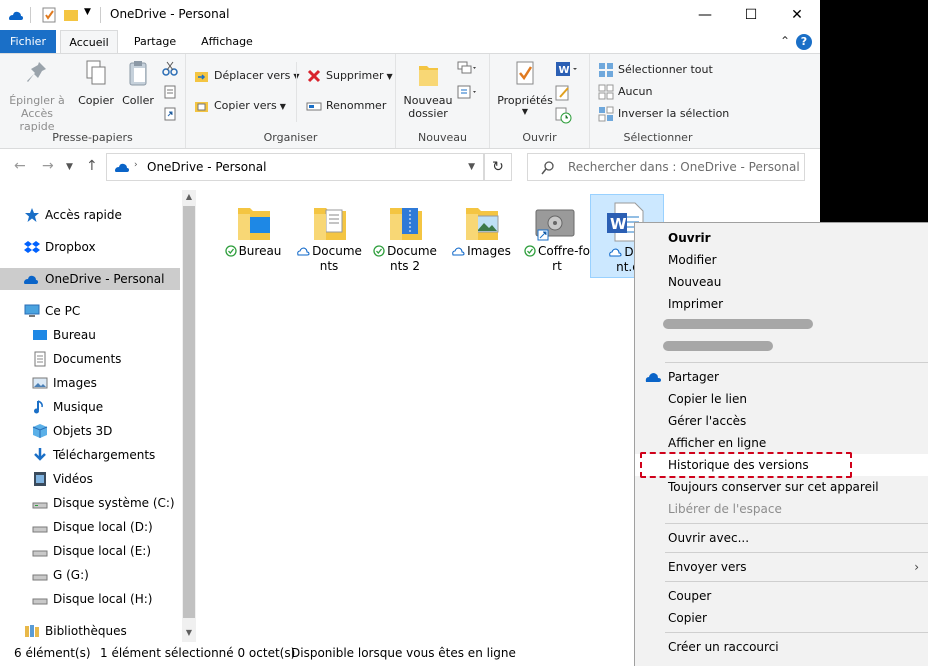 The width and height of the screenshot is (928, 666). I want to click on redacted-menu-item, so click(738, 324).